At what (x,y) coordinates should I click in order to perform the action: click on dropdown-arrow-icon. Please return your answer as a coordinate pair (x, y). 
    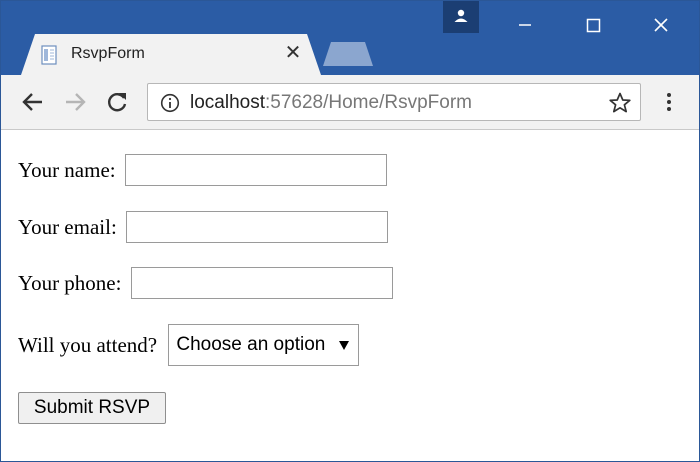
    Looking at the image, I should click on (344, 345).